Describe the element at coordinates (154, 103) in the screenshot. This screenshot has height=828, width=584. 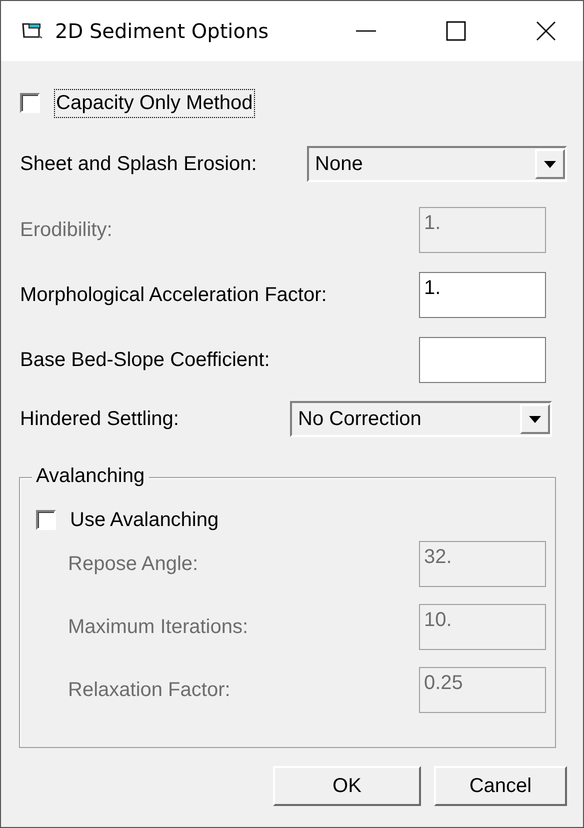
I see `checkbox-label: Capacity Only Method` at that location.